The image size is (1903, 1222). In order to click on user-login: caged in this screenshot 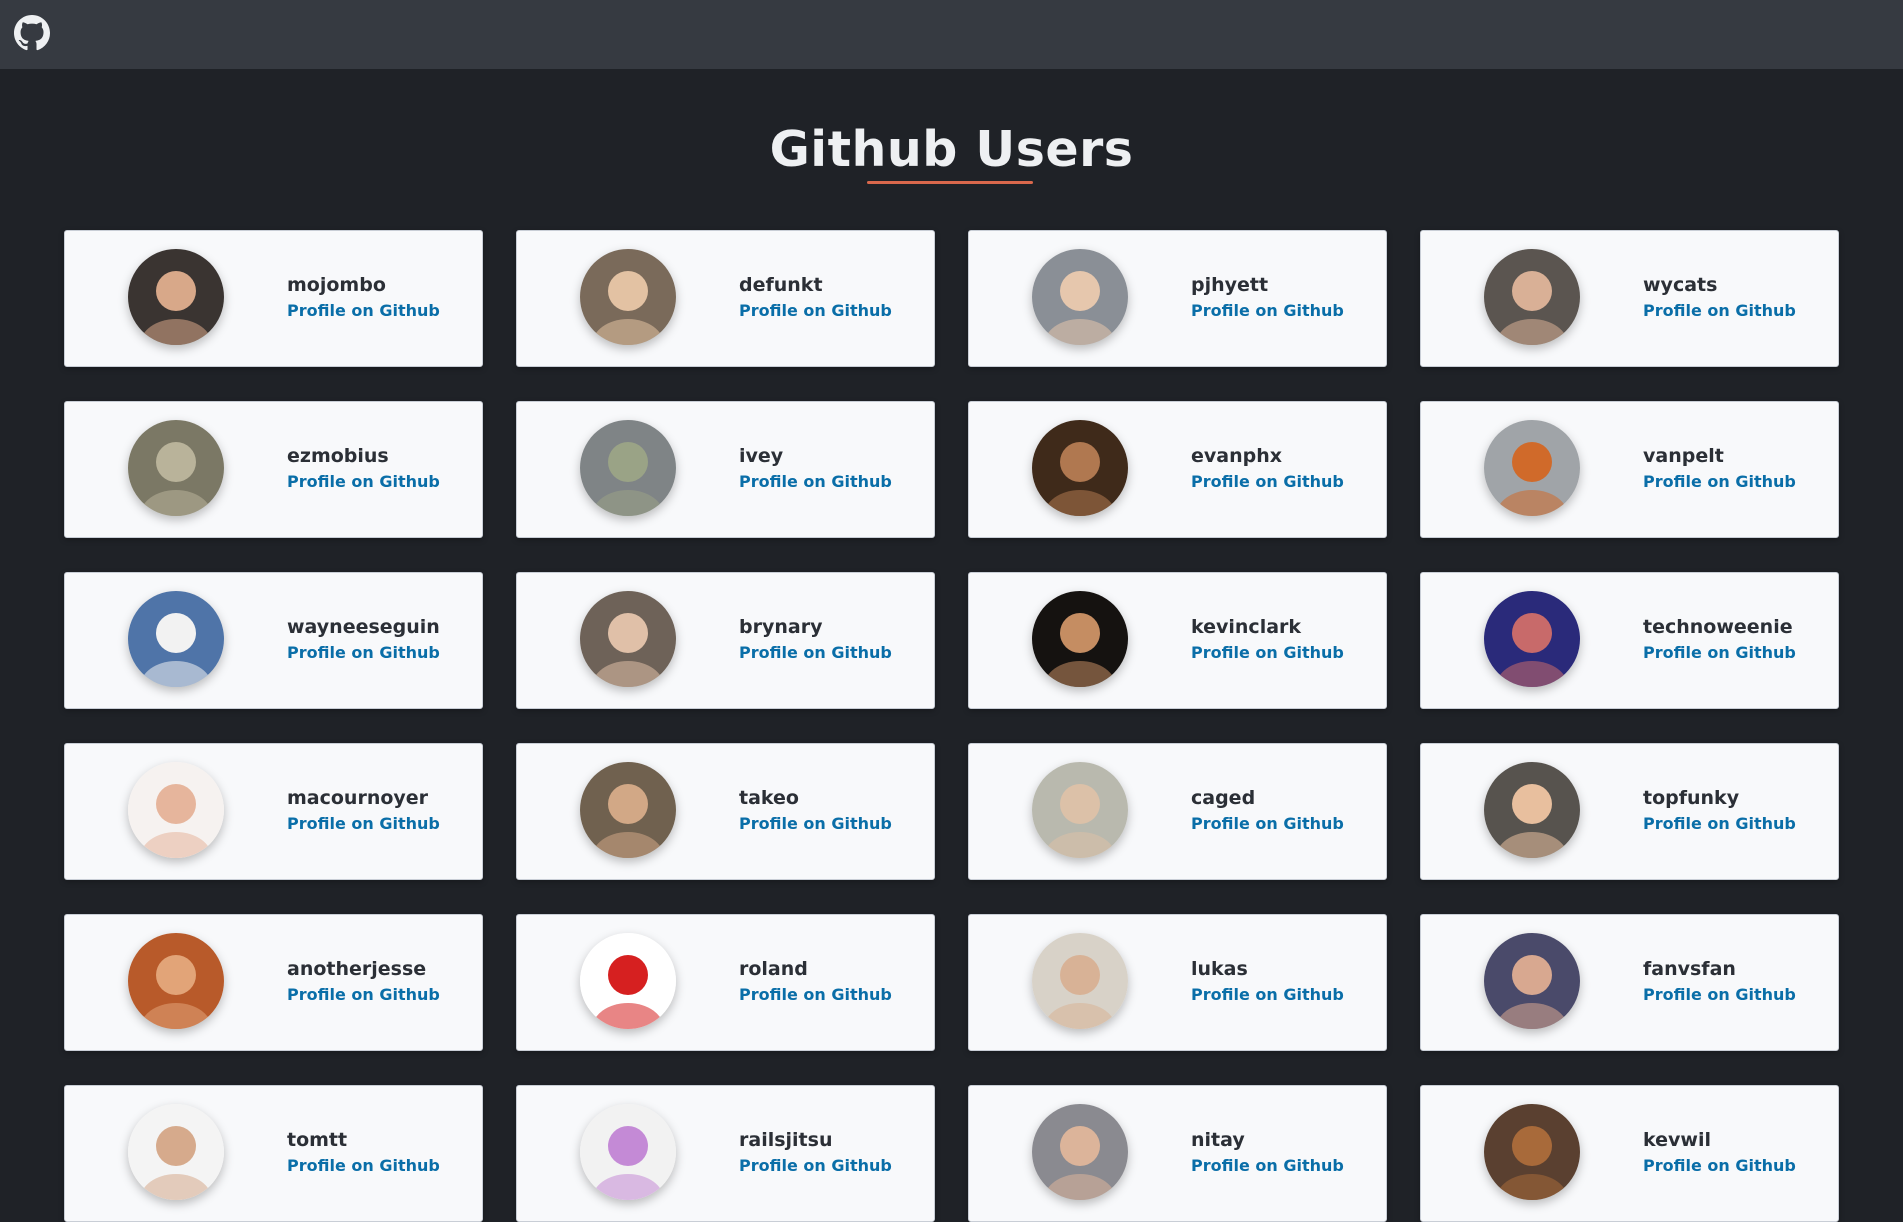, I will do `click(1223, 798)`.